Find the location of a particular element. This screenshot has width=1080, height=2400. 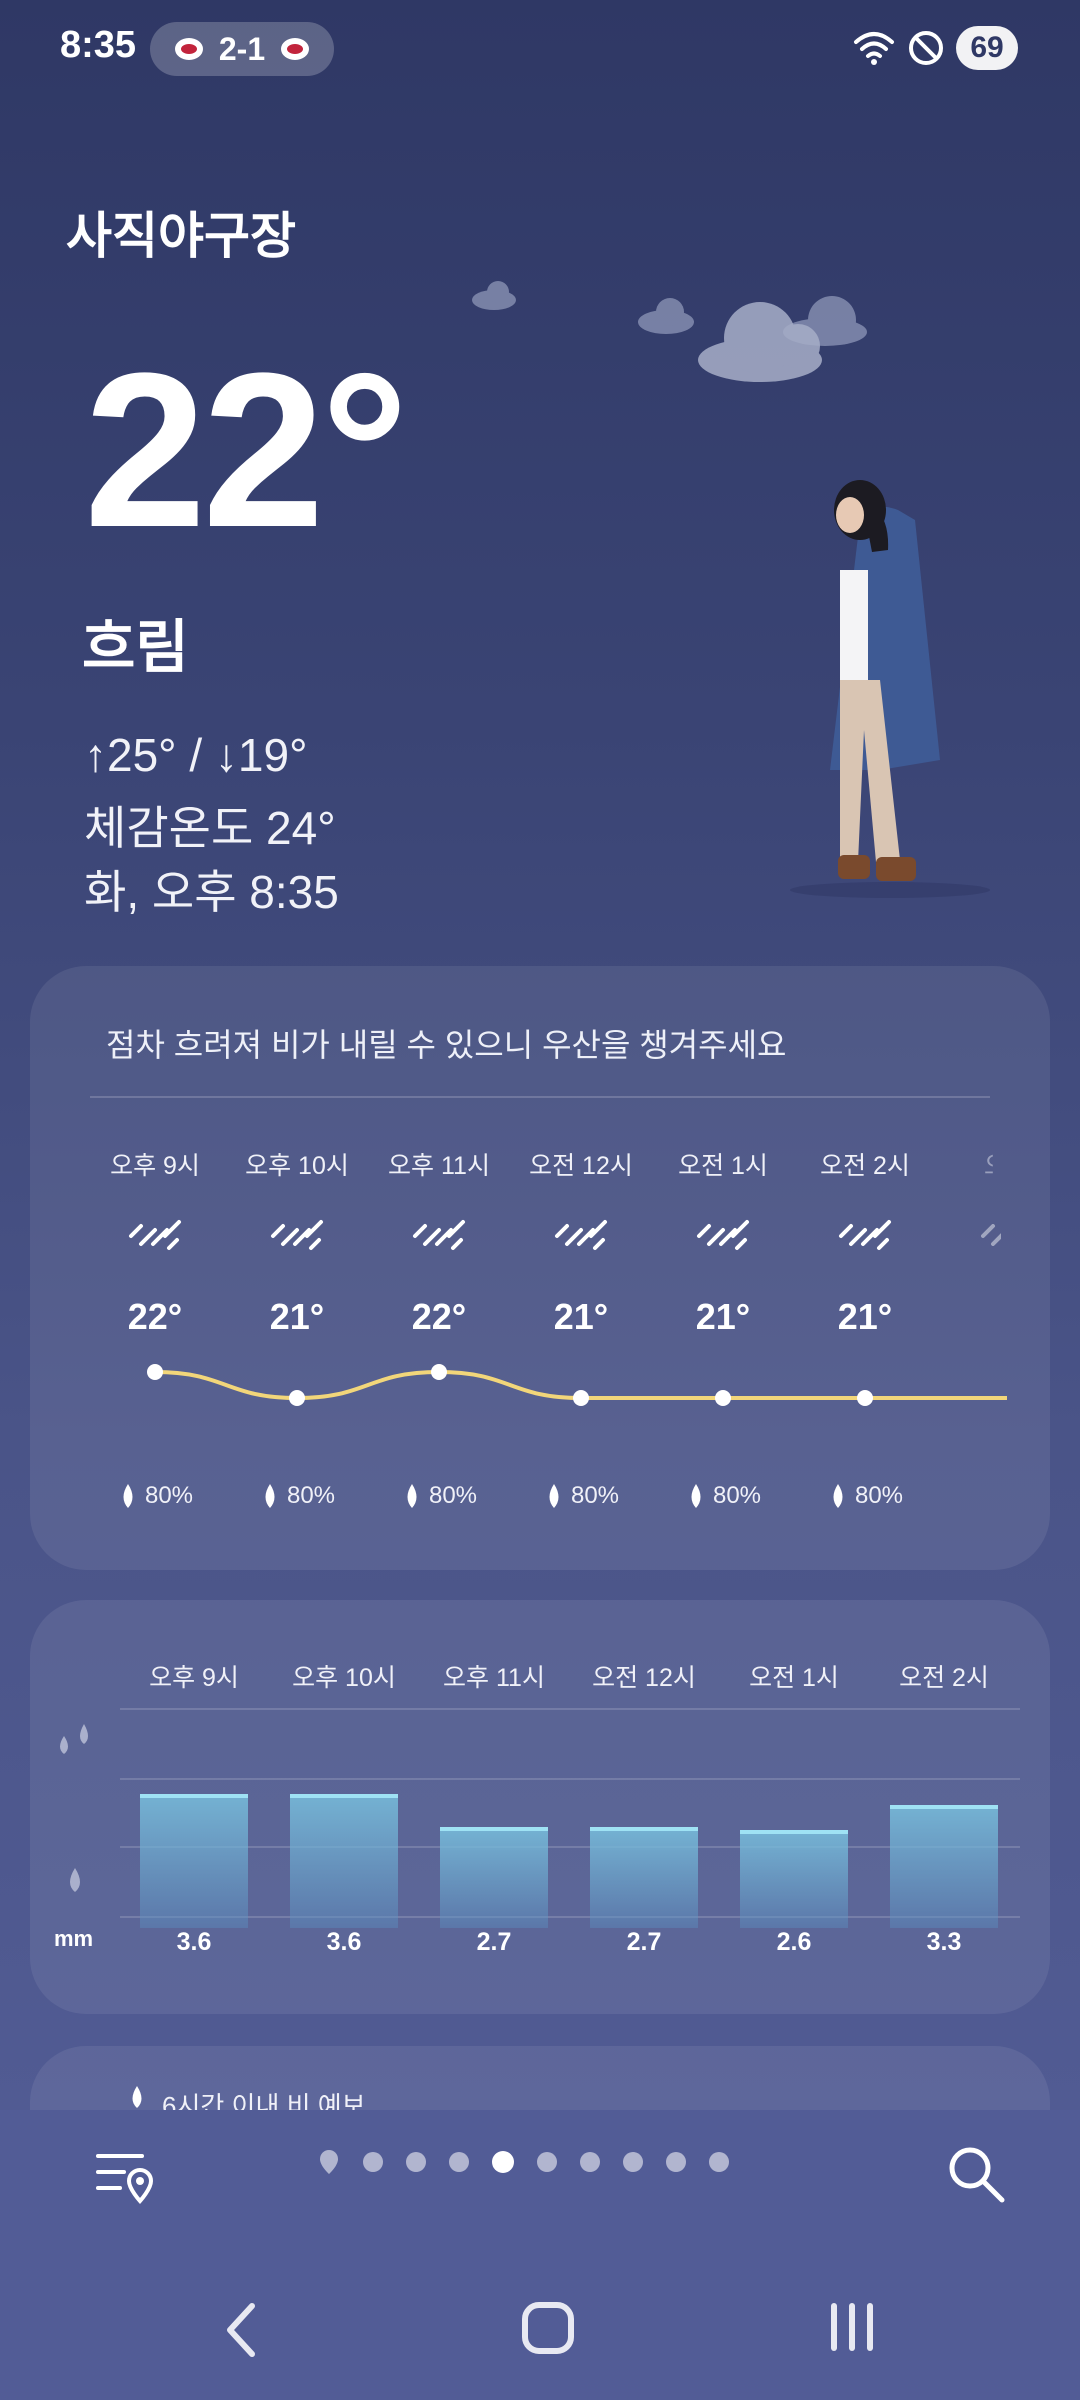

wifi-icon is located at coordinates (874, 48).